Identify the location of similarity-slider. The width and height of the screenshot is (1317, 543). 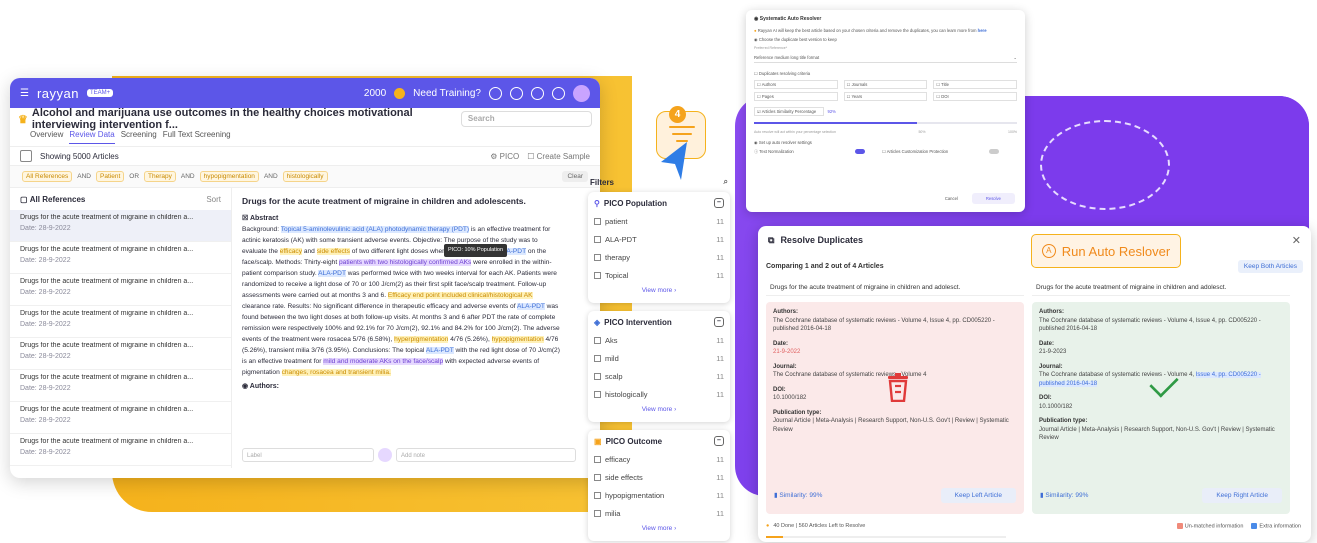
(885, 123).